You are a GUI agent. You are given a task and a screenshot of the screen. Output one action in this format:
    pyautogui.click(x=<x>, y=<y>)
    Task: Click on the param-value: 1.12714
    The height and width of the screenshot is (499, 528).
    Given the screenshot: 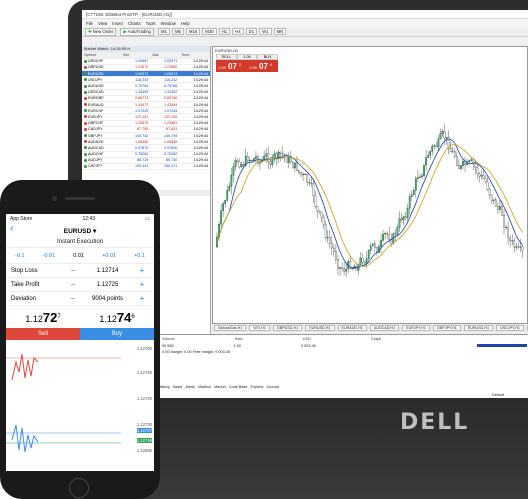 What is the action you would take?
    pyautogui.click(x=107, y=271)
    